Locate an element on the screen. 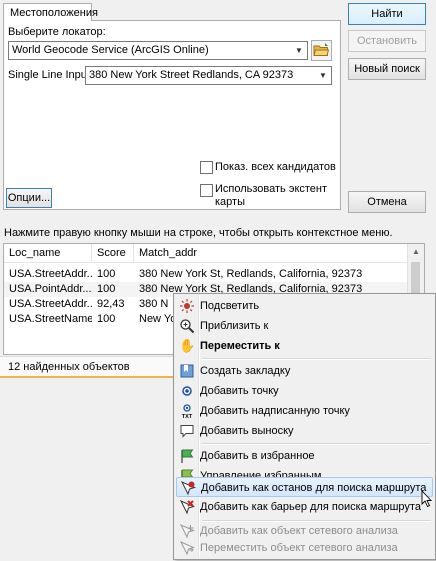  add-network-object-icon is located at coordinates (187, 531).